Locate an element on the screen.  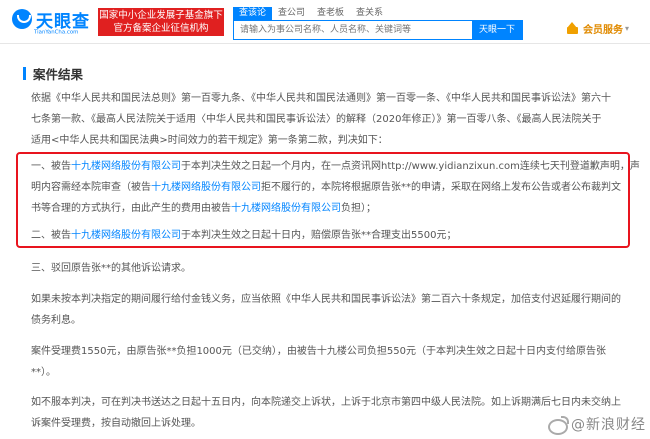
tab-search-litigation: 查该论 is located at coordinates (253, 13).